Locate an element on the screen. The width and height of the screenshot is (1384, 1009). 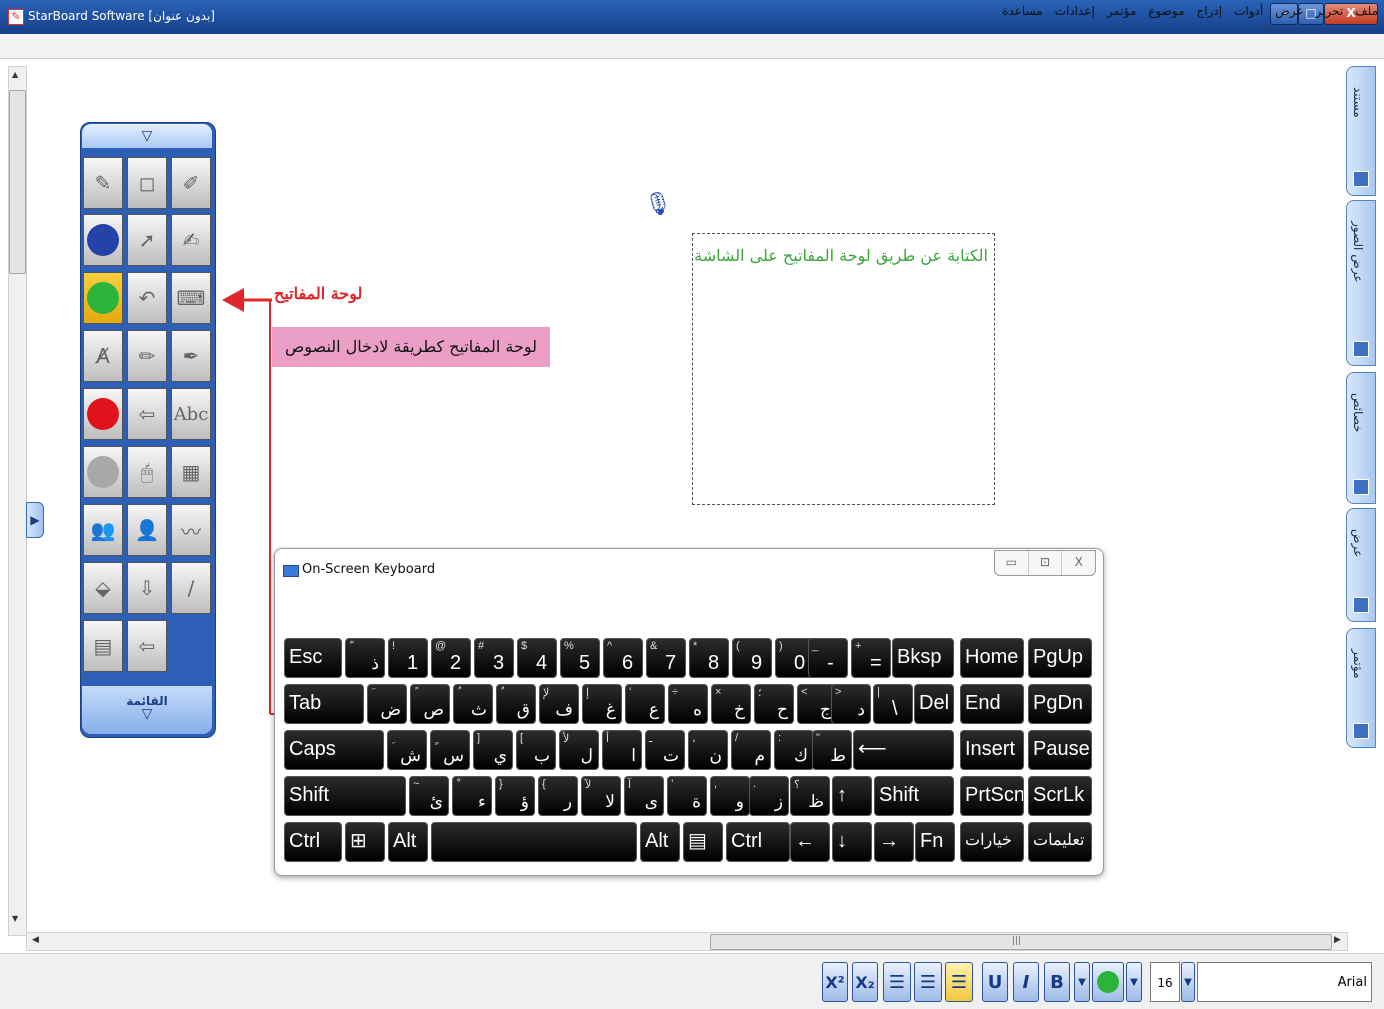
undo-icon: ↶ is located at coordinates (147, 298).